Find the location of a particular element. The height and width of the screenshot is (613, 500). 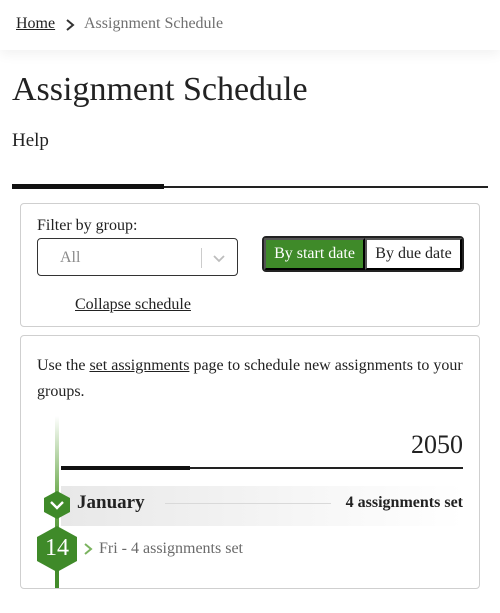

sort-by-start-button: By start date is located at coordinates (314, 254).